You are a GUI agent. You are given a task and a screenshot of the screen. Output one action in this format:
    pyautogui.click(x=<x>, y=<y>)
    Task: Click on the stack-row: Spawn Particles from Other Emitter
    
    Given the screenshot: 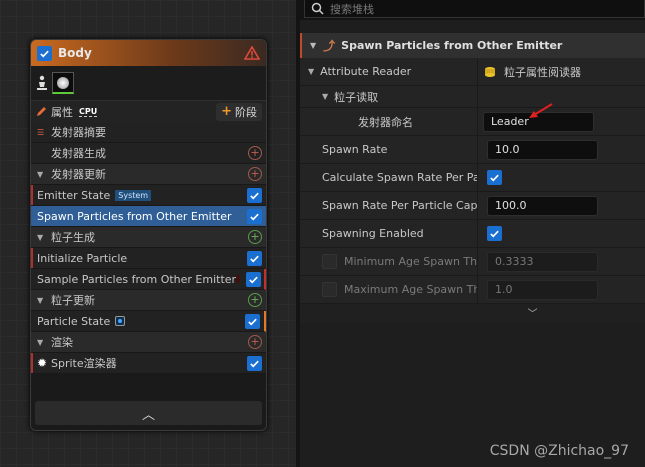 What is the action you would take?
    pyautogui.click(x=148, y=216)
    